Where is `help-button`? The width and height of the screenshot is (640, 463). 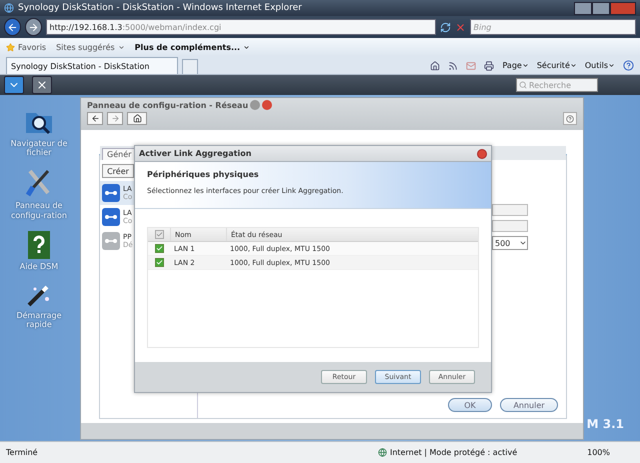
help-button is located at coordinates (570, 118).